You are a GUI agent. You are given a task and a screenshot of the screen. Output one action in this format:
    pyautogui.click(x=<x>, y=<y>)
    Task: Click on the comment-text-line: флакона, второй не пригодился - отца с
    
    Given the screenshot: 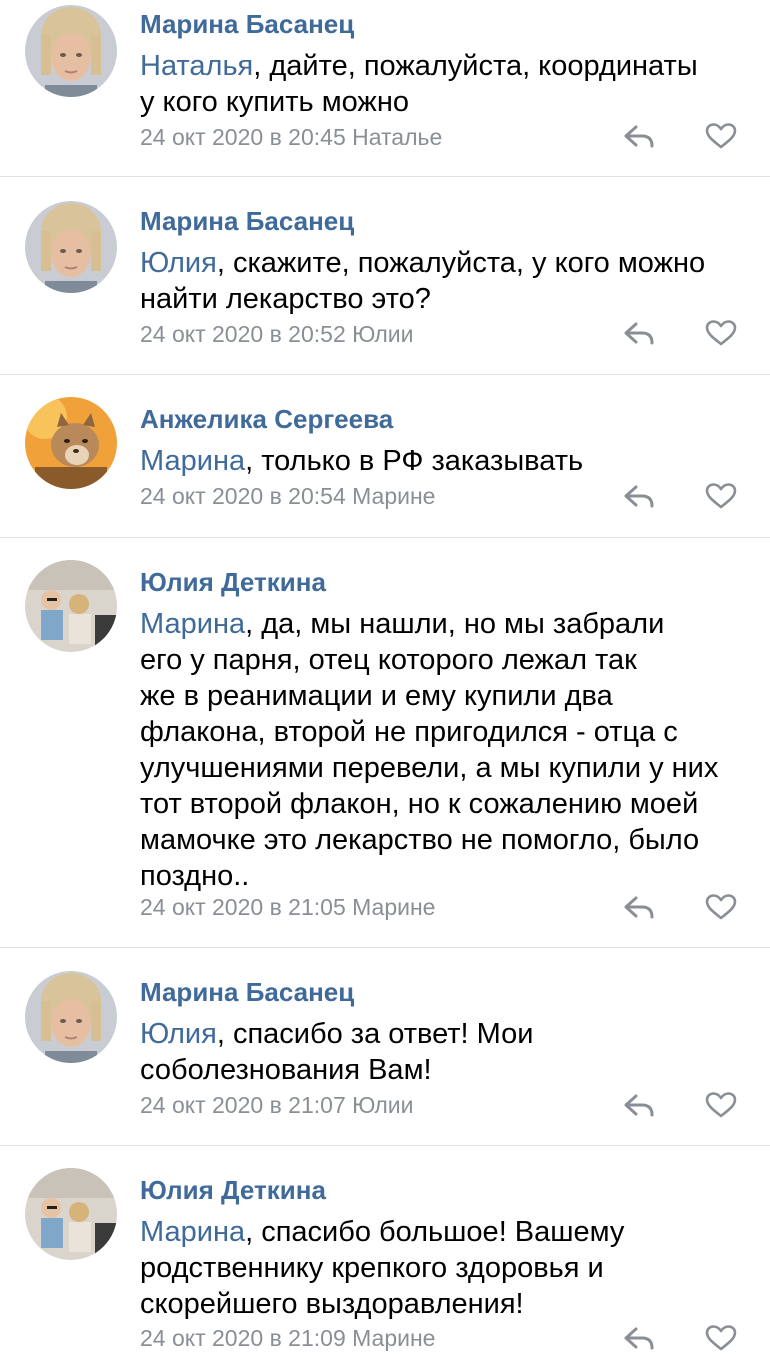 What is the action you would take?
    pyautogui.click(x=409, y=732)
    